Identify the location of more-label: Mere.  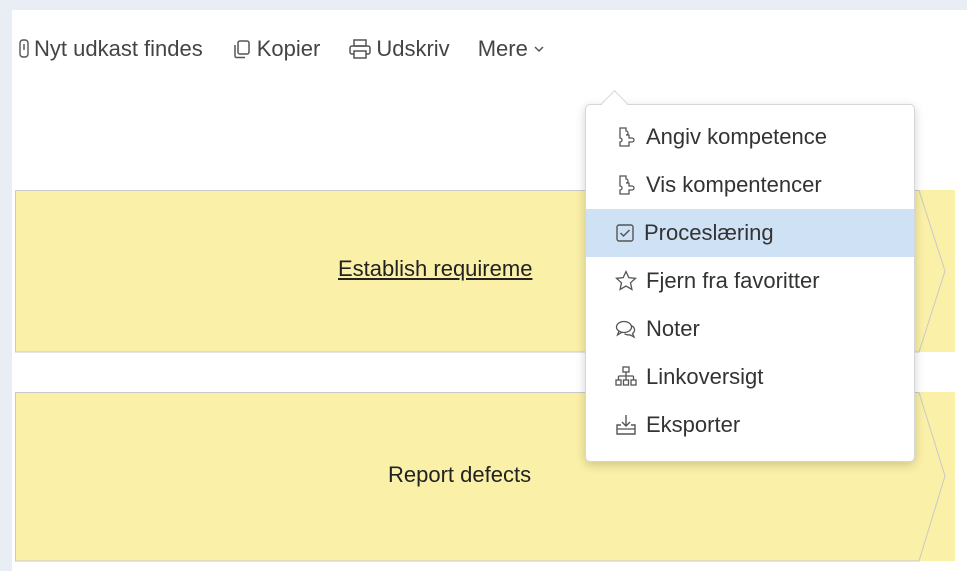
(502, 48).